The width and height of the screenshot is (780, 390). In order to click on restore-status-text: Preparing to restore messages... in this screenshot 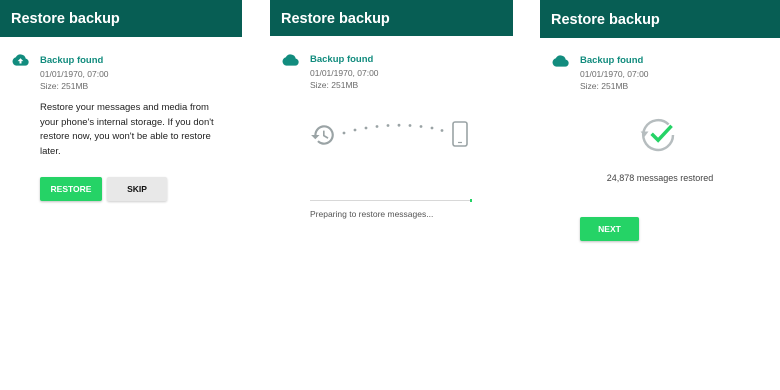, I will do `click(372, 214)`.